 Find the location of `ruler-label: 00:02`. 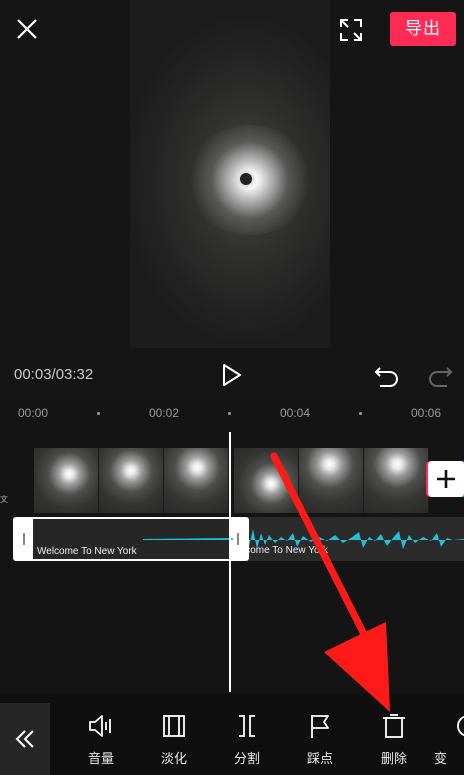

ruler-label: 00:02 is located at coordinates (164, 413).